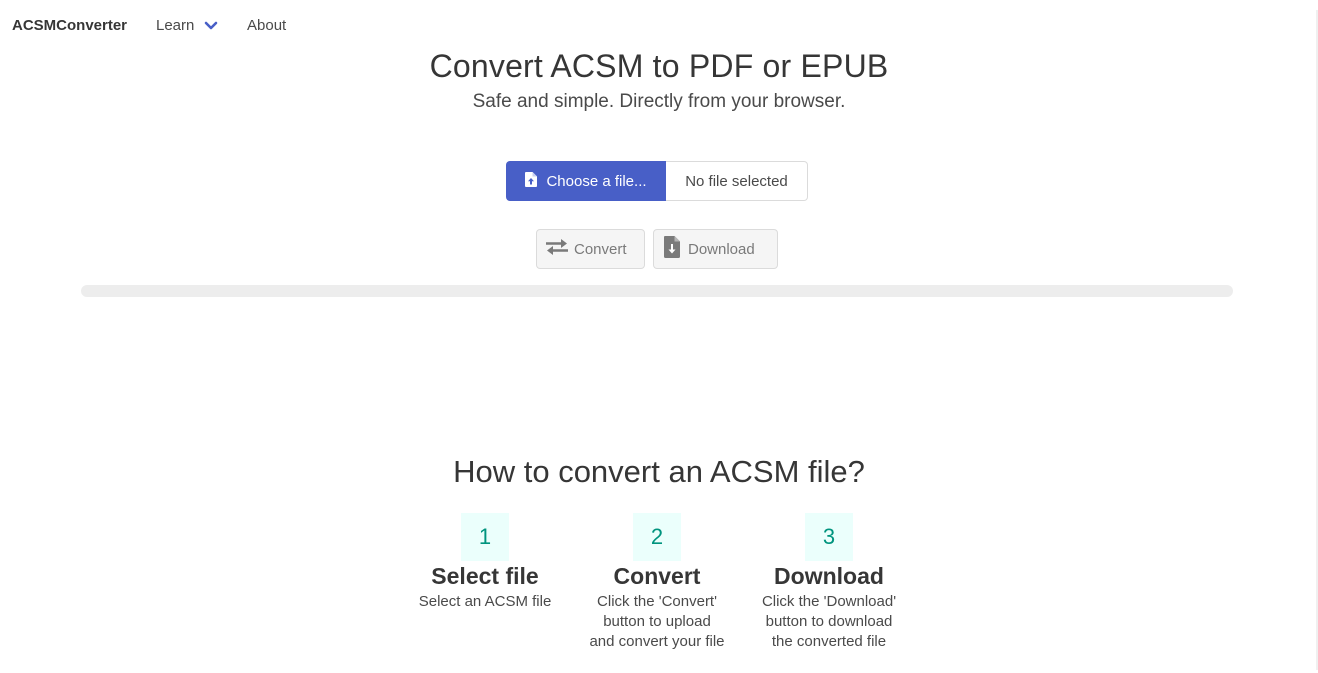 Image resolution: width=1318 pixels, height=673 pixels. I want to click on nav-learn-dropdown: Learn, so click(187, 25).